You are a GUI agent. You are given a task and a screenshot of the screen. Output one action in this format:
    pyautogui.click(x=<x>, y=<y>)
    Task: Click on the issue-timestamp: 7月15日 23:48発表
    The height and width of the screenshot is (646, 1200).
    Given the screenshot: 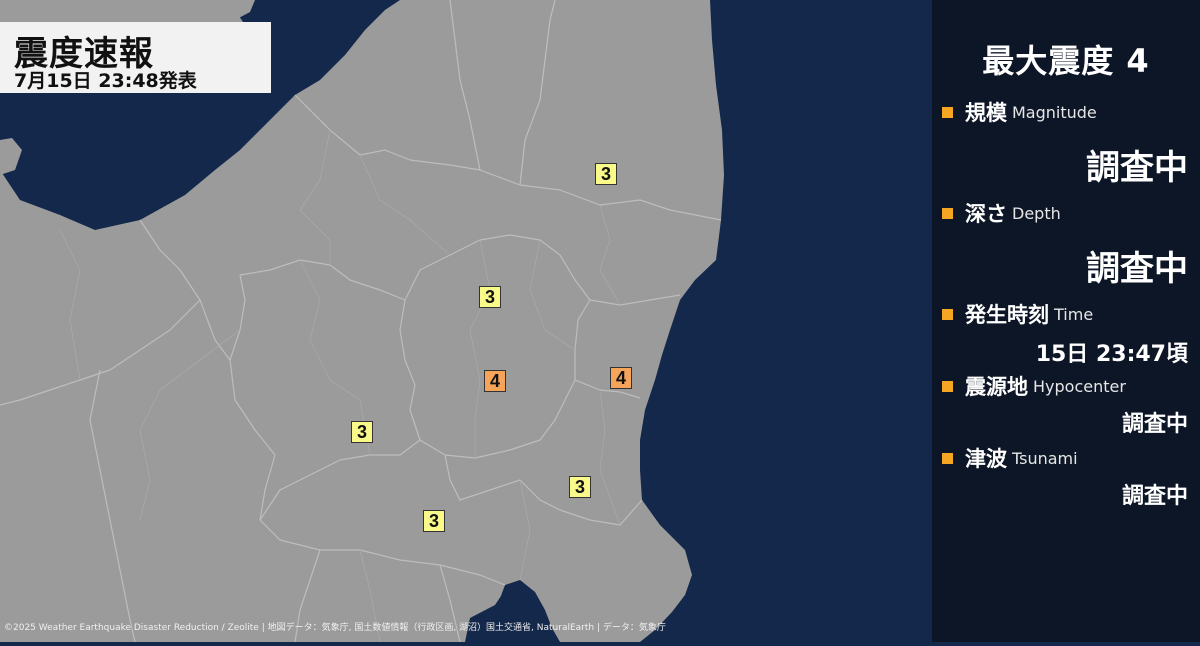 What is the action you would take?
    pyautogui.click(x=105, y=81)
    